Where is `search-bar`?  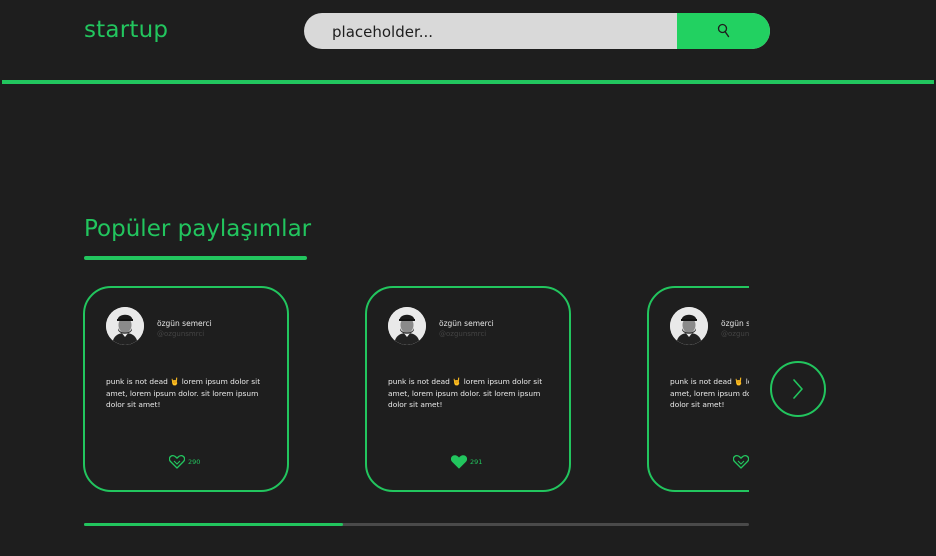 search-bar is located at coordinates (537, 31).